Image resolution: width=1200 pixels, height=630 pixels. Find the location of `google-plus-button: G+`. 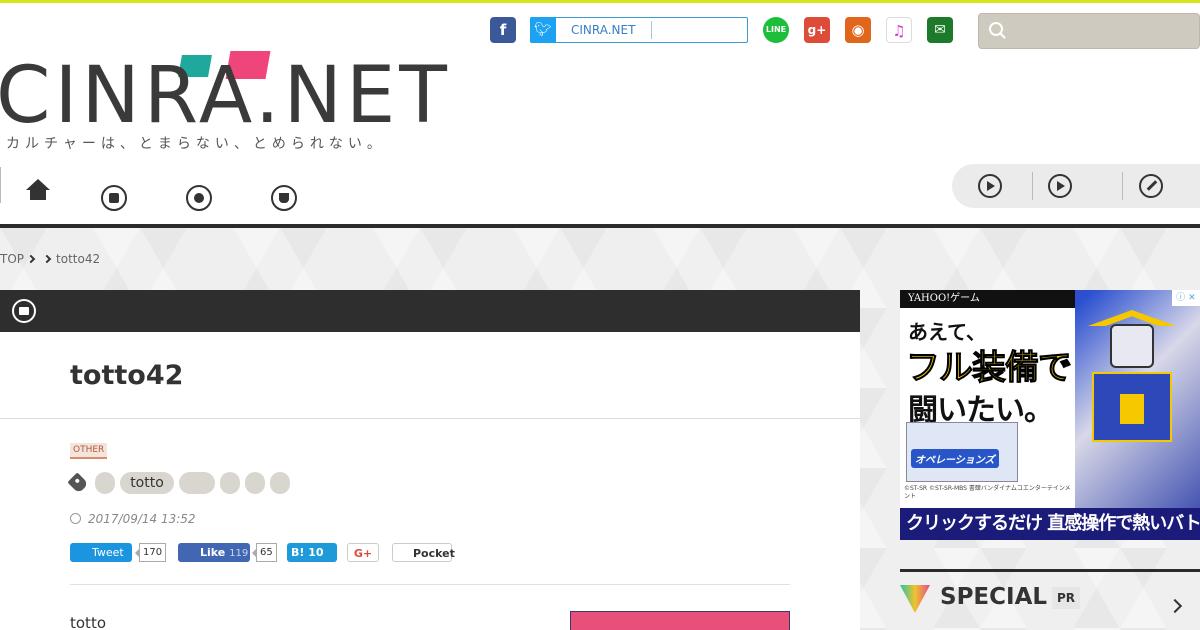

google-plus-button: G+ is located at coordinates (363, 552).